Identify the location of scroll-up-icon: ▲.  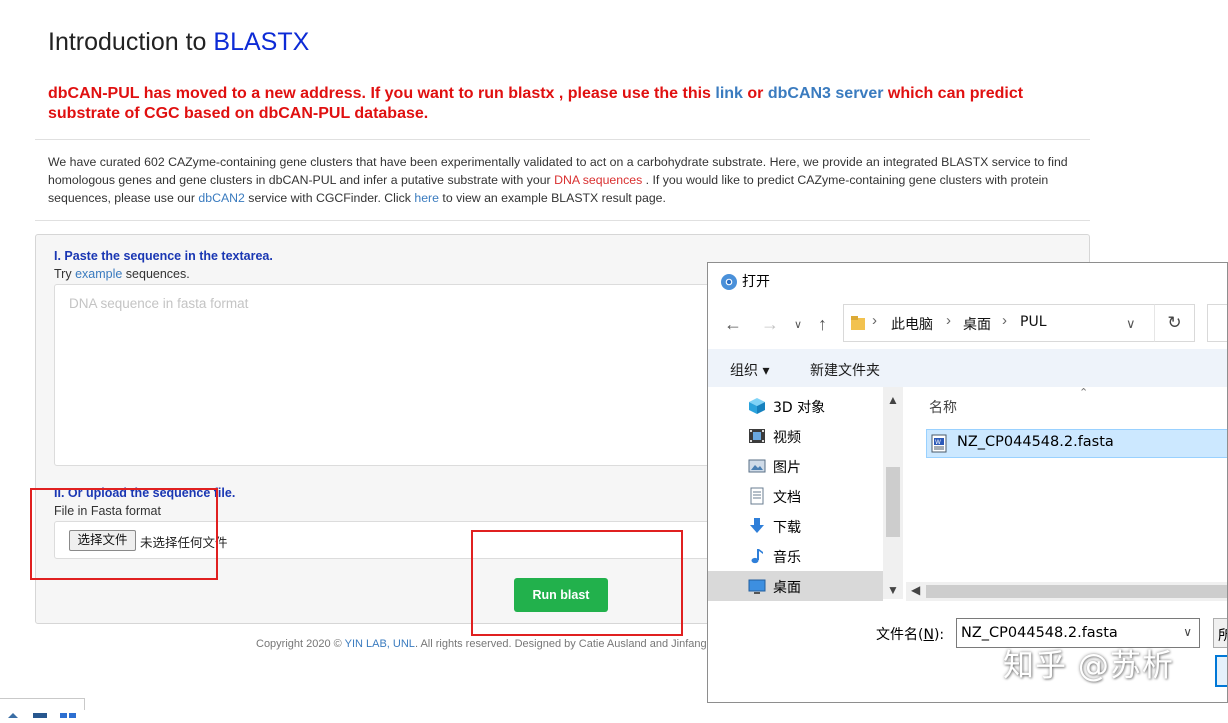
(893, 400).